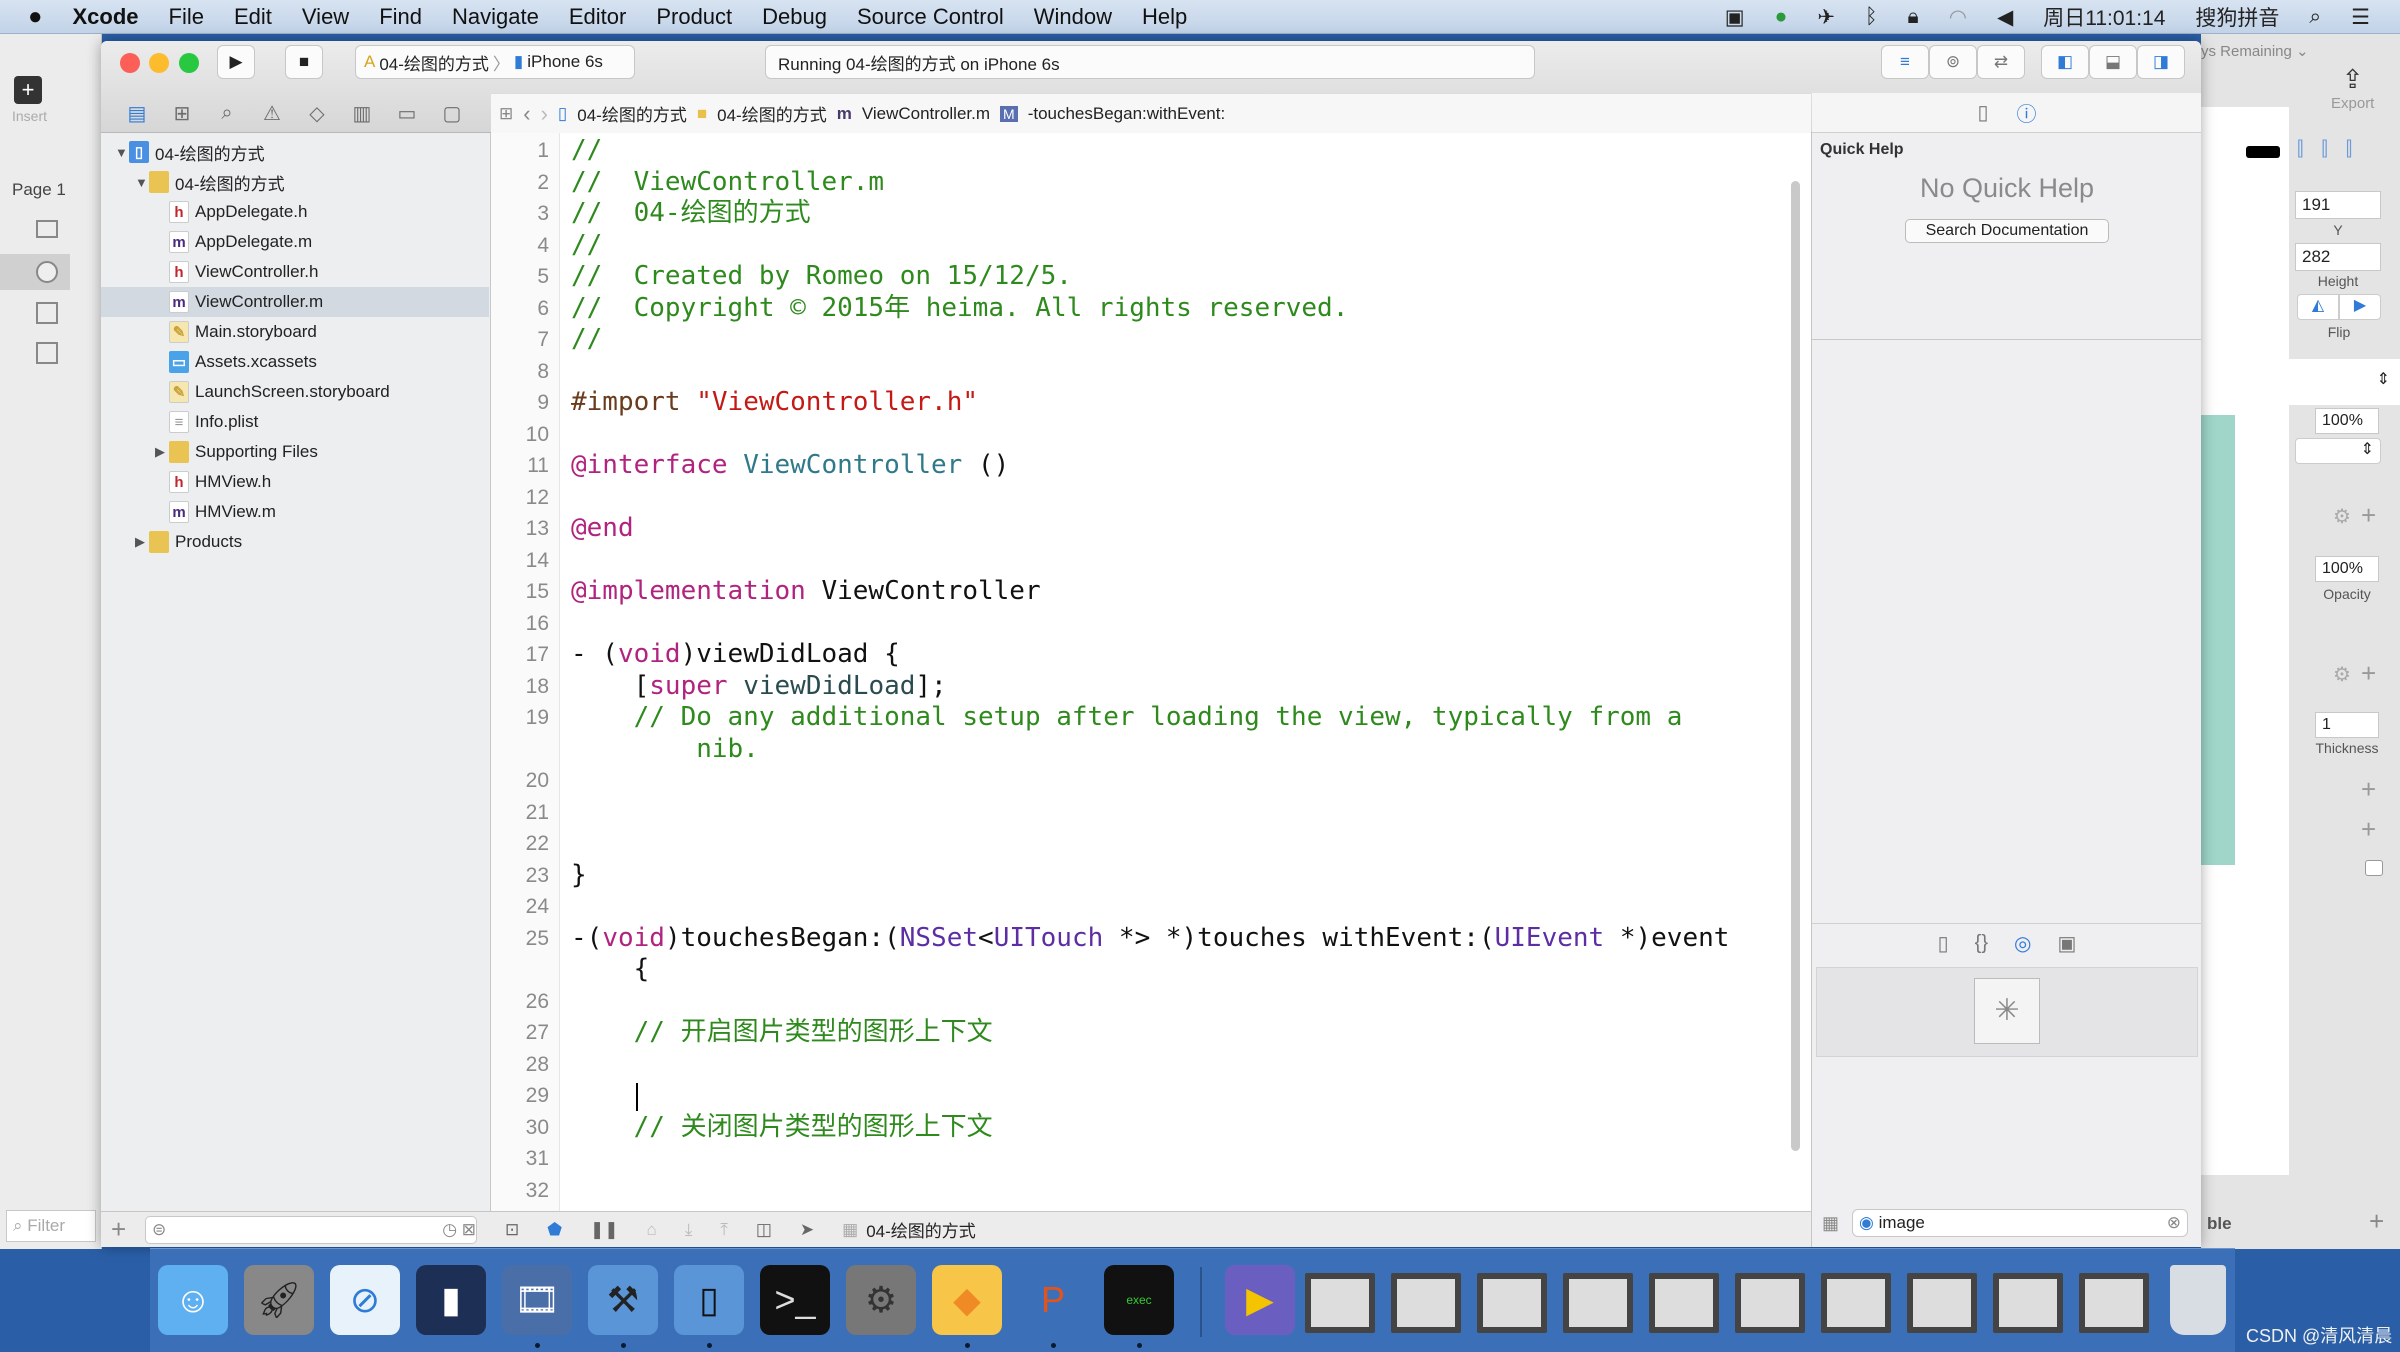  Describe the element at coordinates (1146, 907) in the screenshot. I see `code-line: 24` at that location.